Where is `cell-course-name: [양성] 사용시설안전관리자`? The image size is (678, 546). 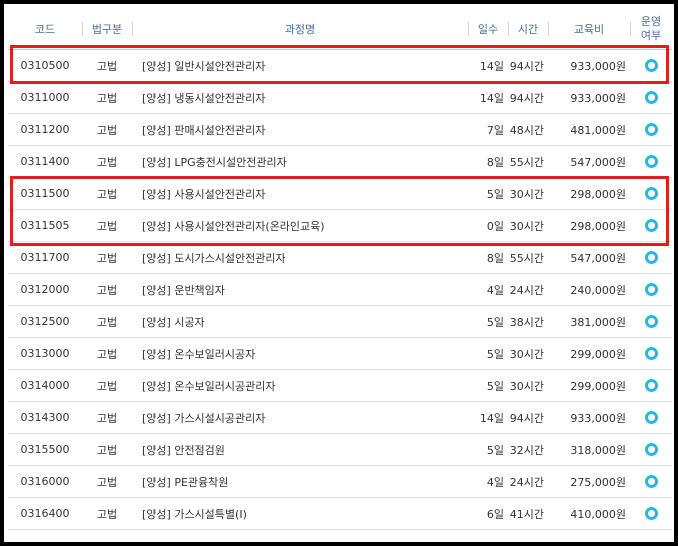 cell-course-name: [양성] 사용시설안전관리자 is located at coordinates (300, 194).